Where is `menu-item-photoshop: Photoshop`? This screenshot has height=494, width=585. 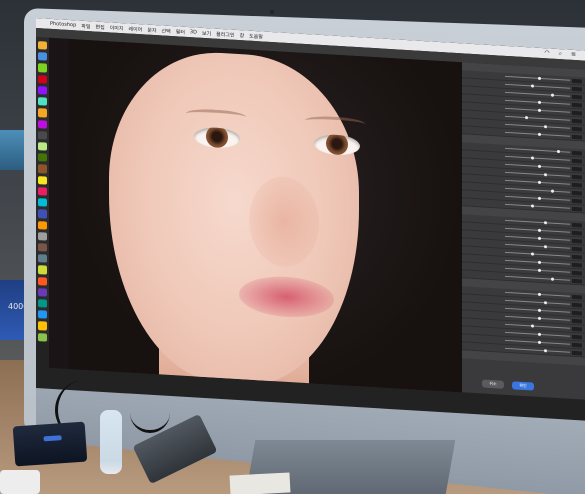
menu-item-photoshop: Photoshop is located at coordinates (63, 25).